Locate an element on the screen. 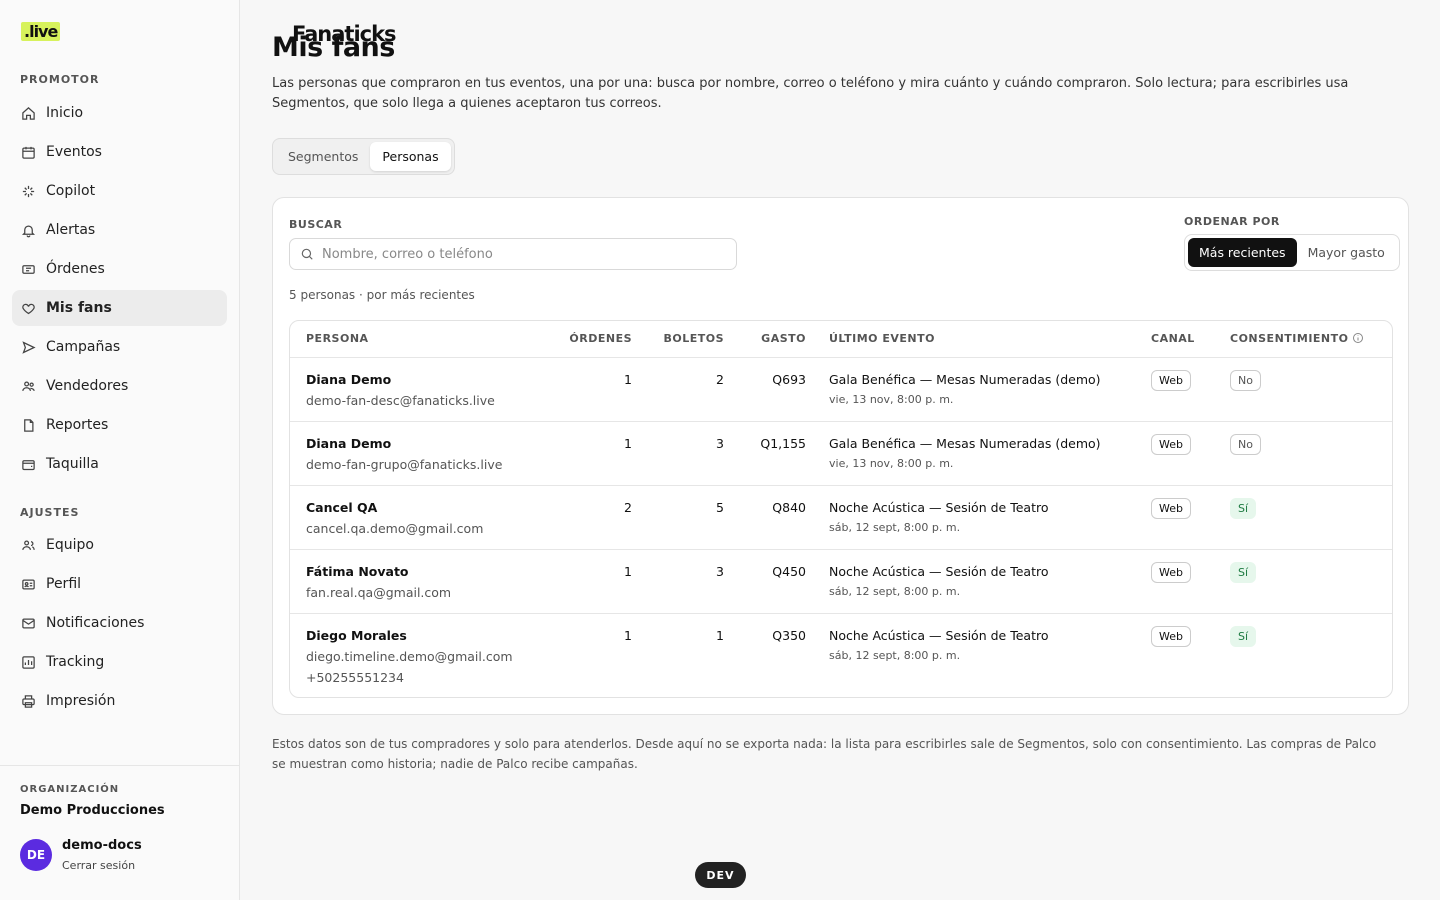 Image resolution: width=1440 pixels, height=900 pixels. dev-badge: DEV is located at coordinates (720, 875).